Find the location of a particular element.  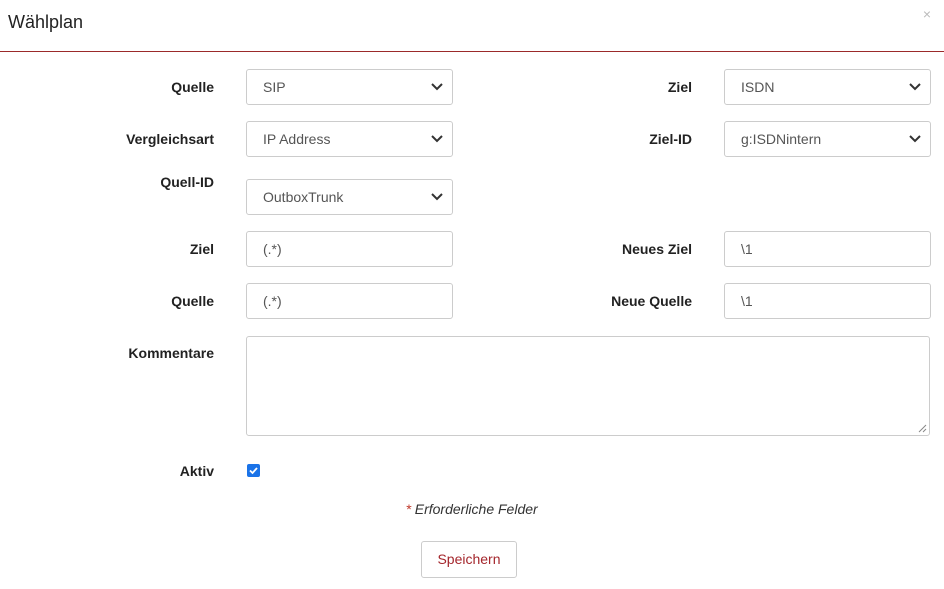

neues-ziel-label: Neues Ziel is located at coordinates (656, 249).